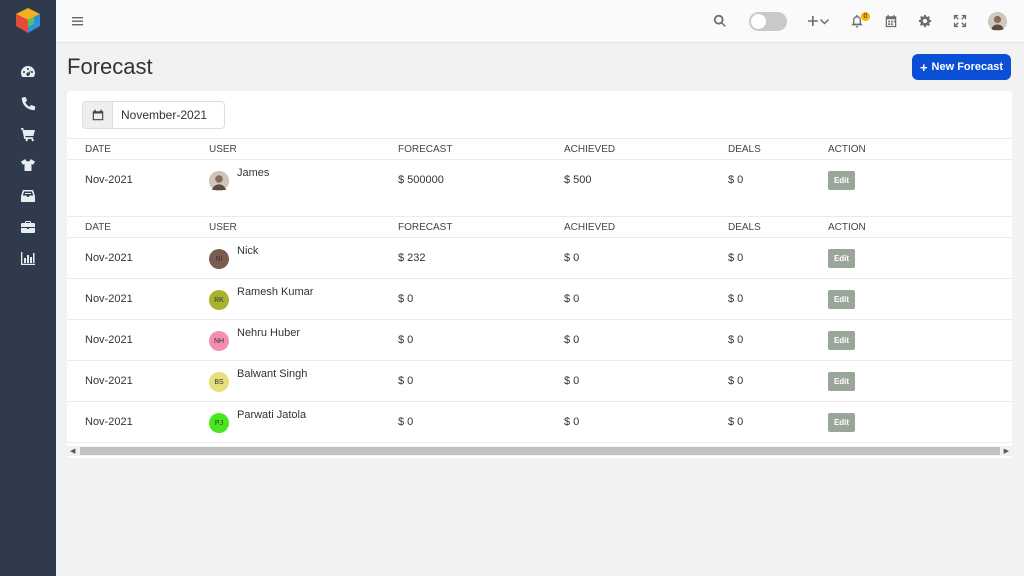 This screenshot has height=576, width=1024. What do you see at coordinates (720, 21) in the screenshot?
I see `search-icon` at bounding box center [720, 21].